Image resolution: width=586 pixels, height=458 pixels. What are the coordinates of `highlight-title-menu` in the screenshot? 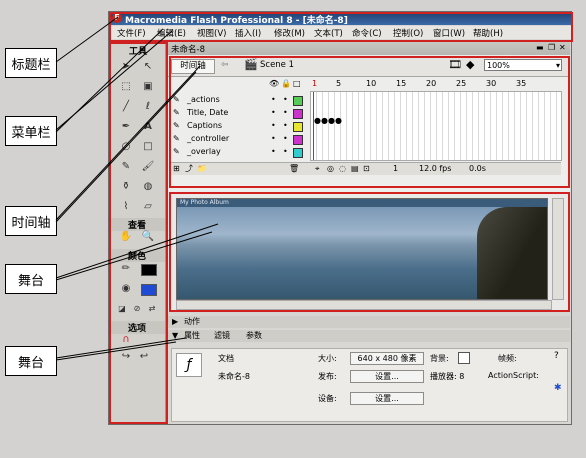 It's located at (341, 27).